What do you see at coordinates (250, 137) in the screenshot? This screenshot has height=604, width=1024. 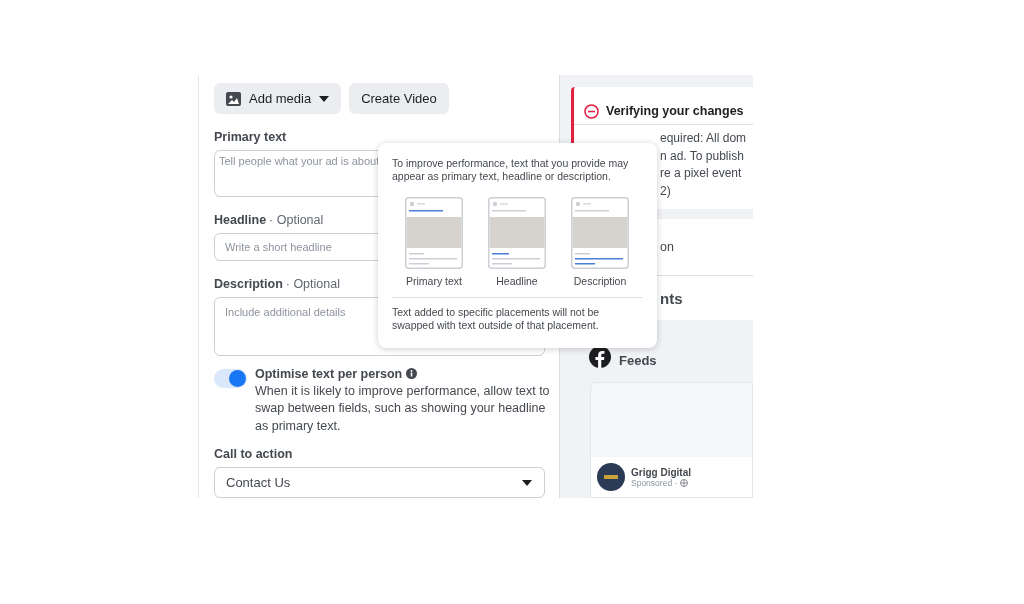 I see `field-label: Primary text` at bounding box center [250, 137].